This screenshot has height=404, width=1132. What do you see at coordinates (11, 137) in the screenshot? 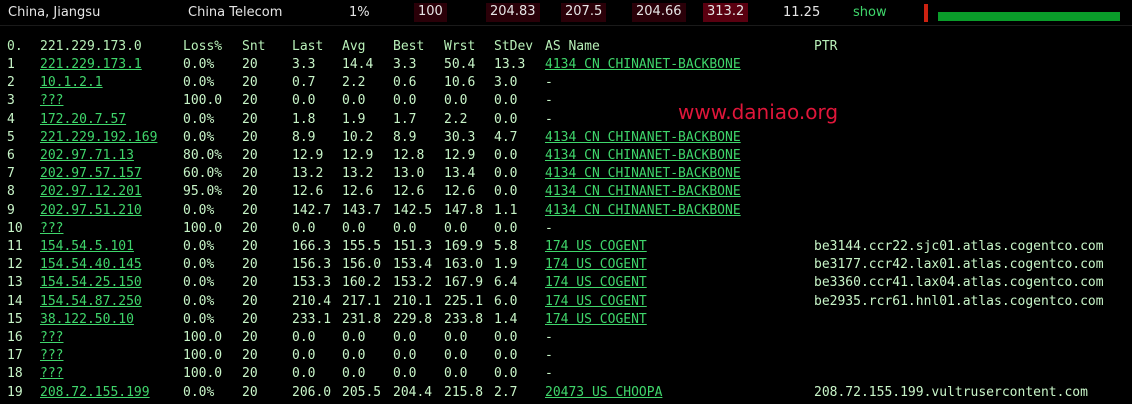
I see `cell-hop: 5` at bounding box center [11, 137].